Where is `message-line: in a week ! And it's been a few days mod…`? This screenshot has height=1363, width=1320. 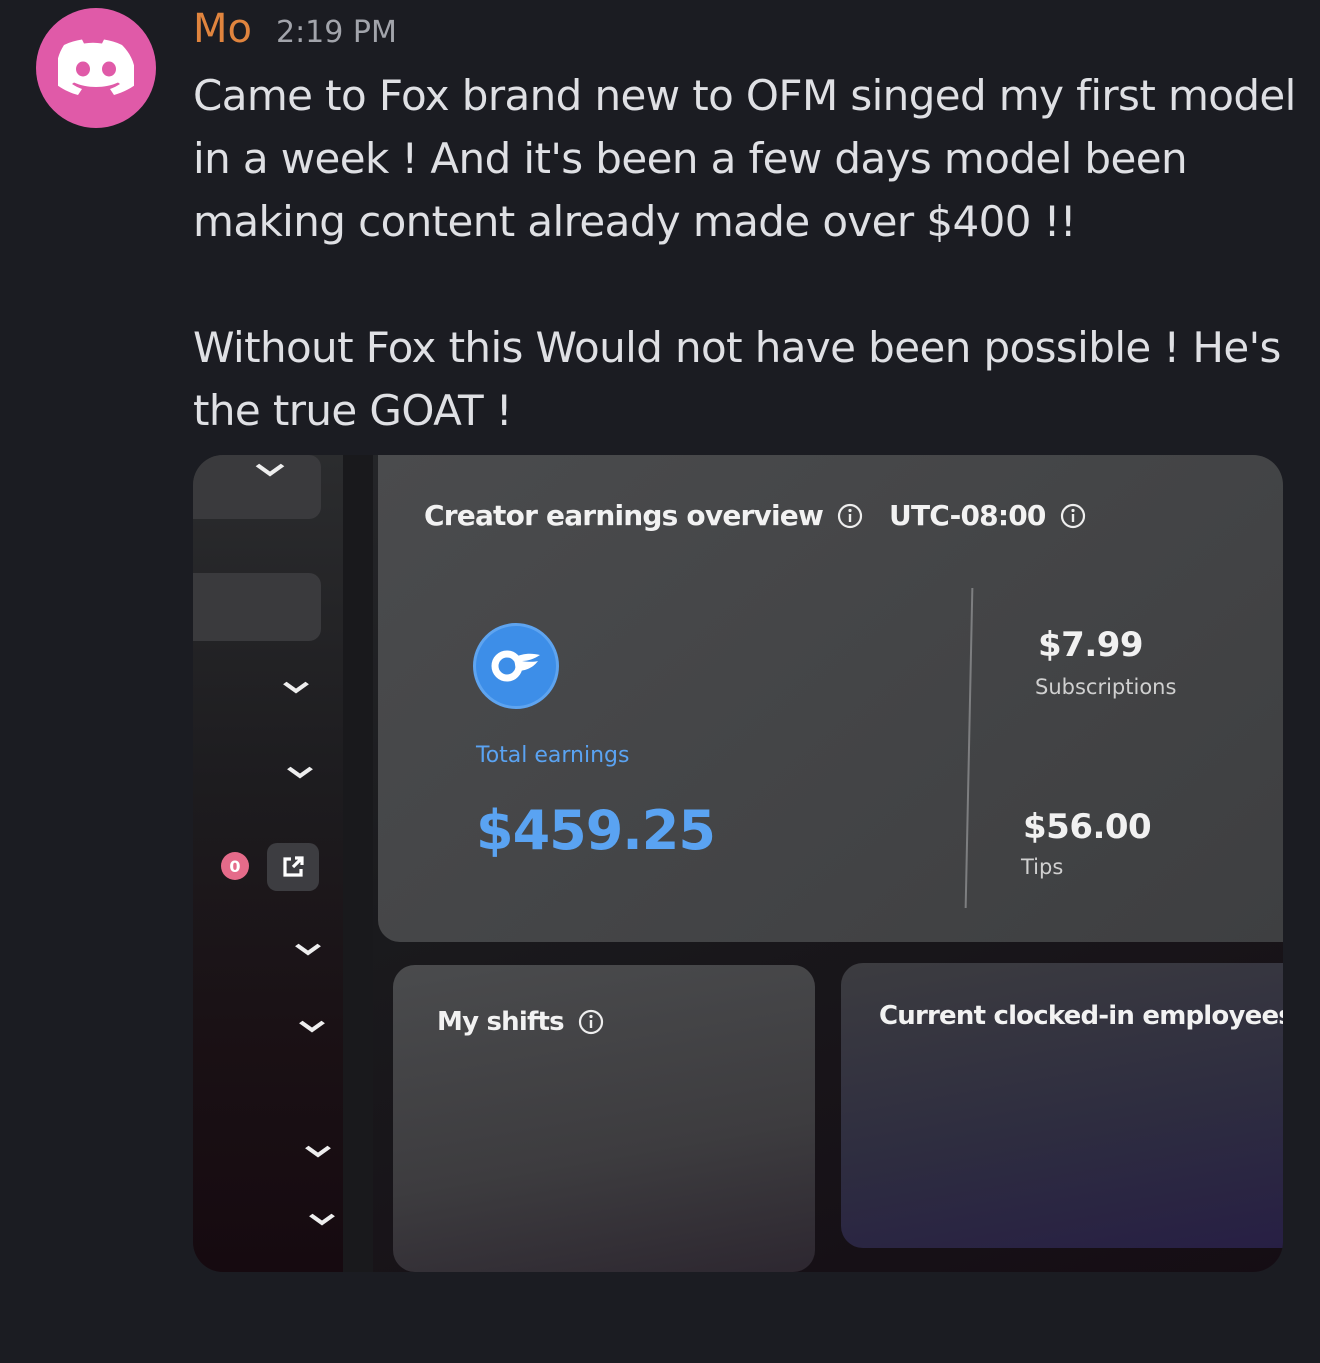
message-line: in a week ! And it's been a few days mod… is located at coordinates (690, 158).